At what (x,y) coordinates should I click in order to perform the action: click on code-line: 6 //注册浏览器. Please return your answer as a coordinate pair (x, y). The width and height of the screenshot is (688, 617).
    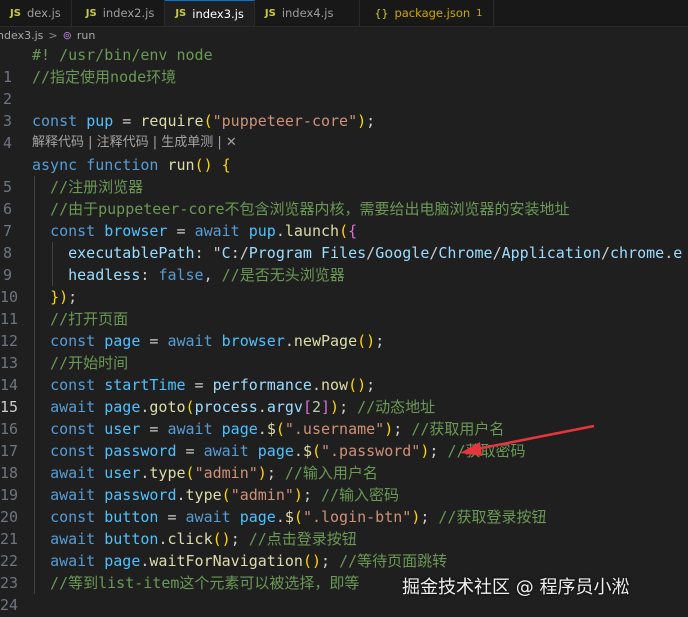
    Looking at the image, I should click on (344, 197).